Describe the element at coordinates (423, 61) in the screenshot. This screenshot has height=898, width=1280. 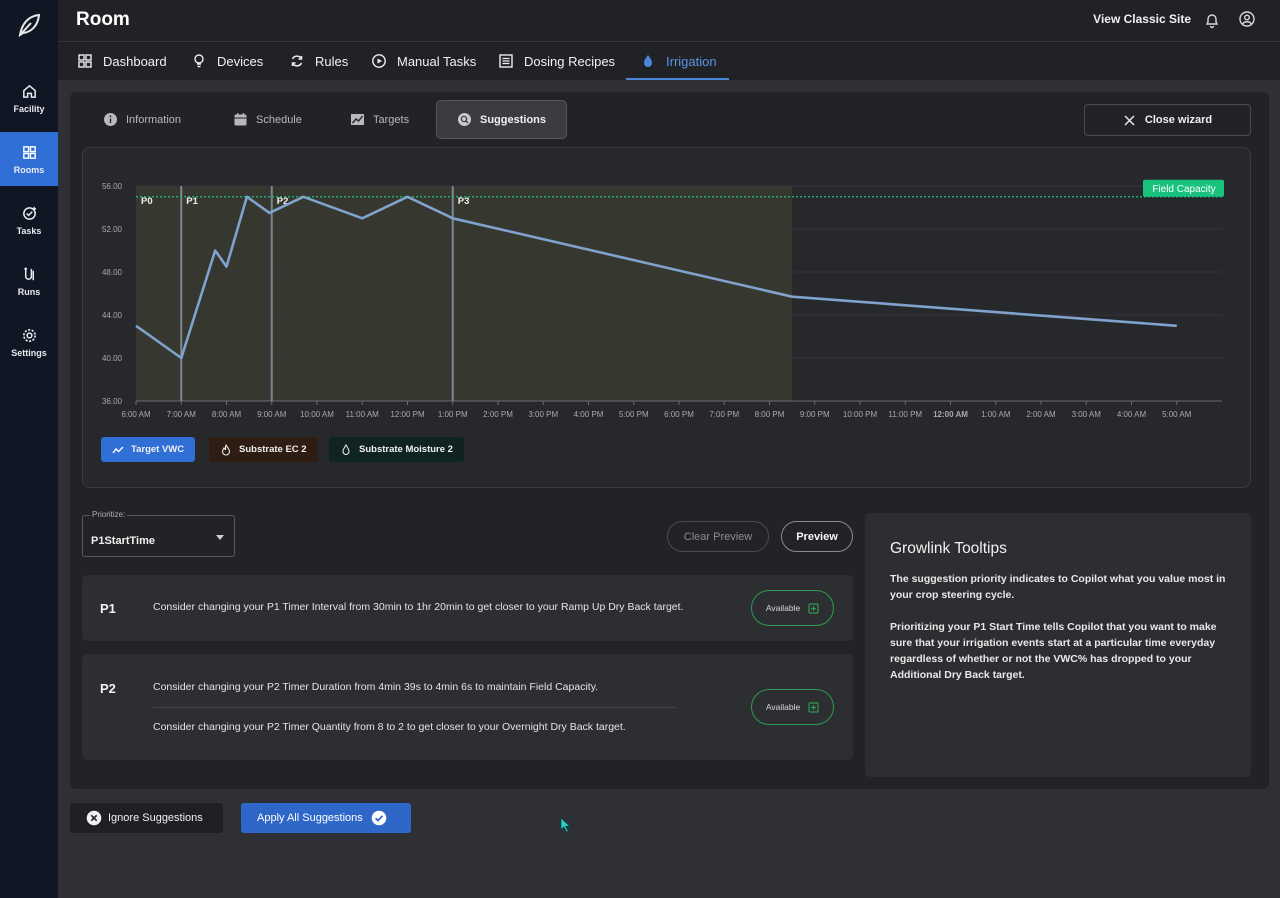
I see `tab-manual-tasks: Manual Tasks` at that location.